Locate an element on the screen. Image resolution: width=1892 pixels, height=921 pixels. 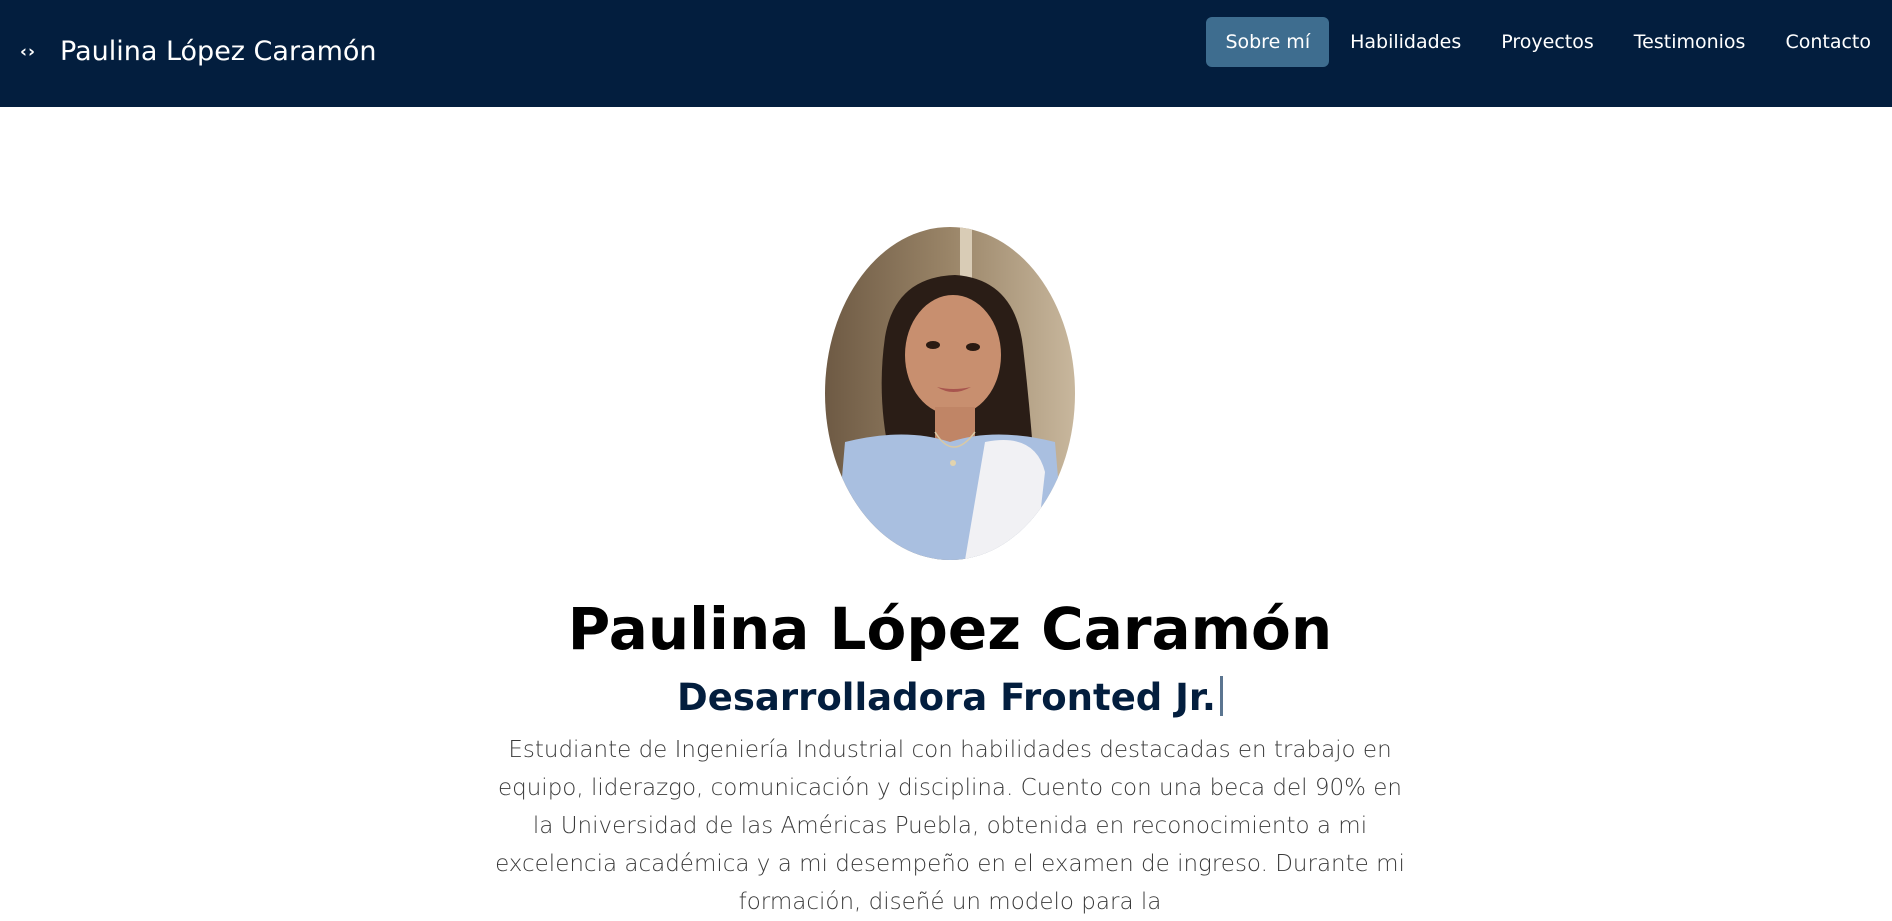
nav-link-proyectos: Proyectos is located at coordinates (1547, 42).